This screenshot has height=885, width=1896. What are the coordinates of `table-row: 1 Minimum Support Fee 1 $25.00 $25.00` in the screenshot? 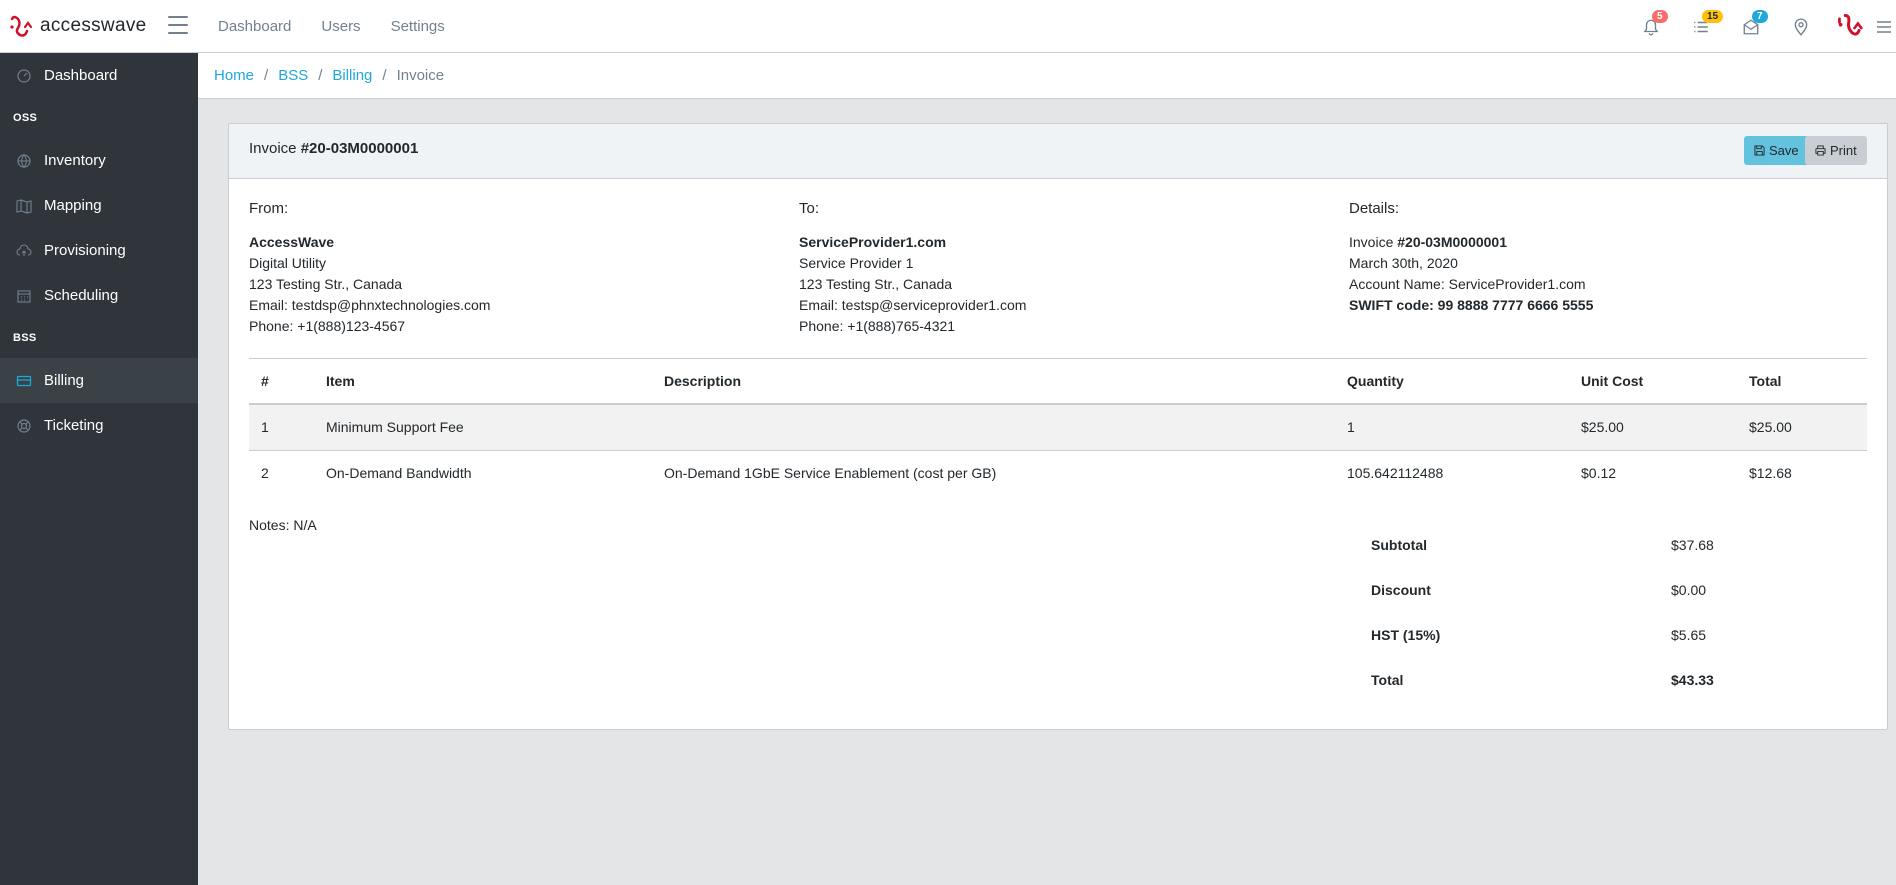 It's located at (1058, 427).